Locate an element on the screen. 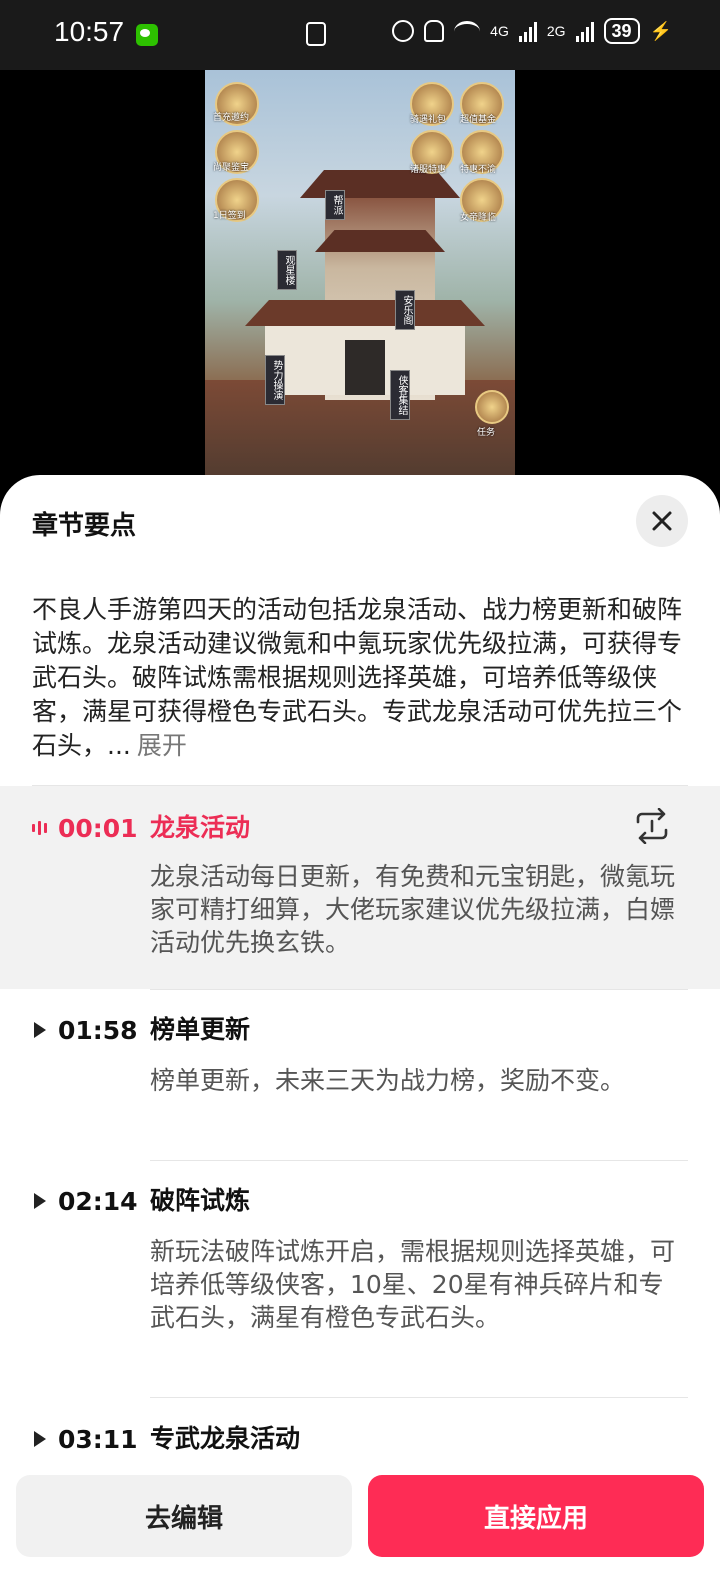 The image size is (720, 1593). playing-wave-icon is located at coordinates (43, 828).